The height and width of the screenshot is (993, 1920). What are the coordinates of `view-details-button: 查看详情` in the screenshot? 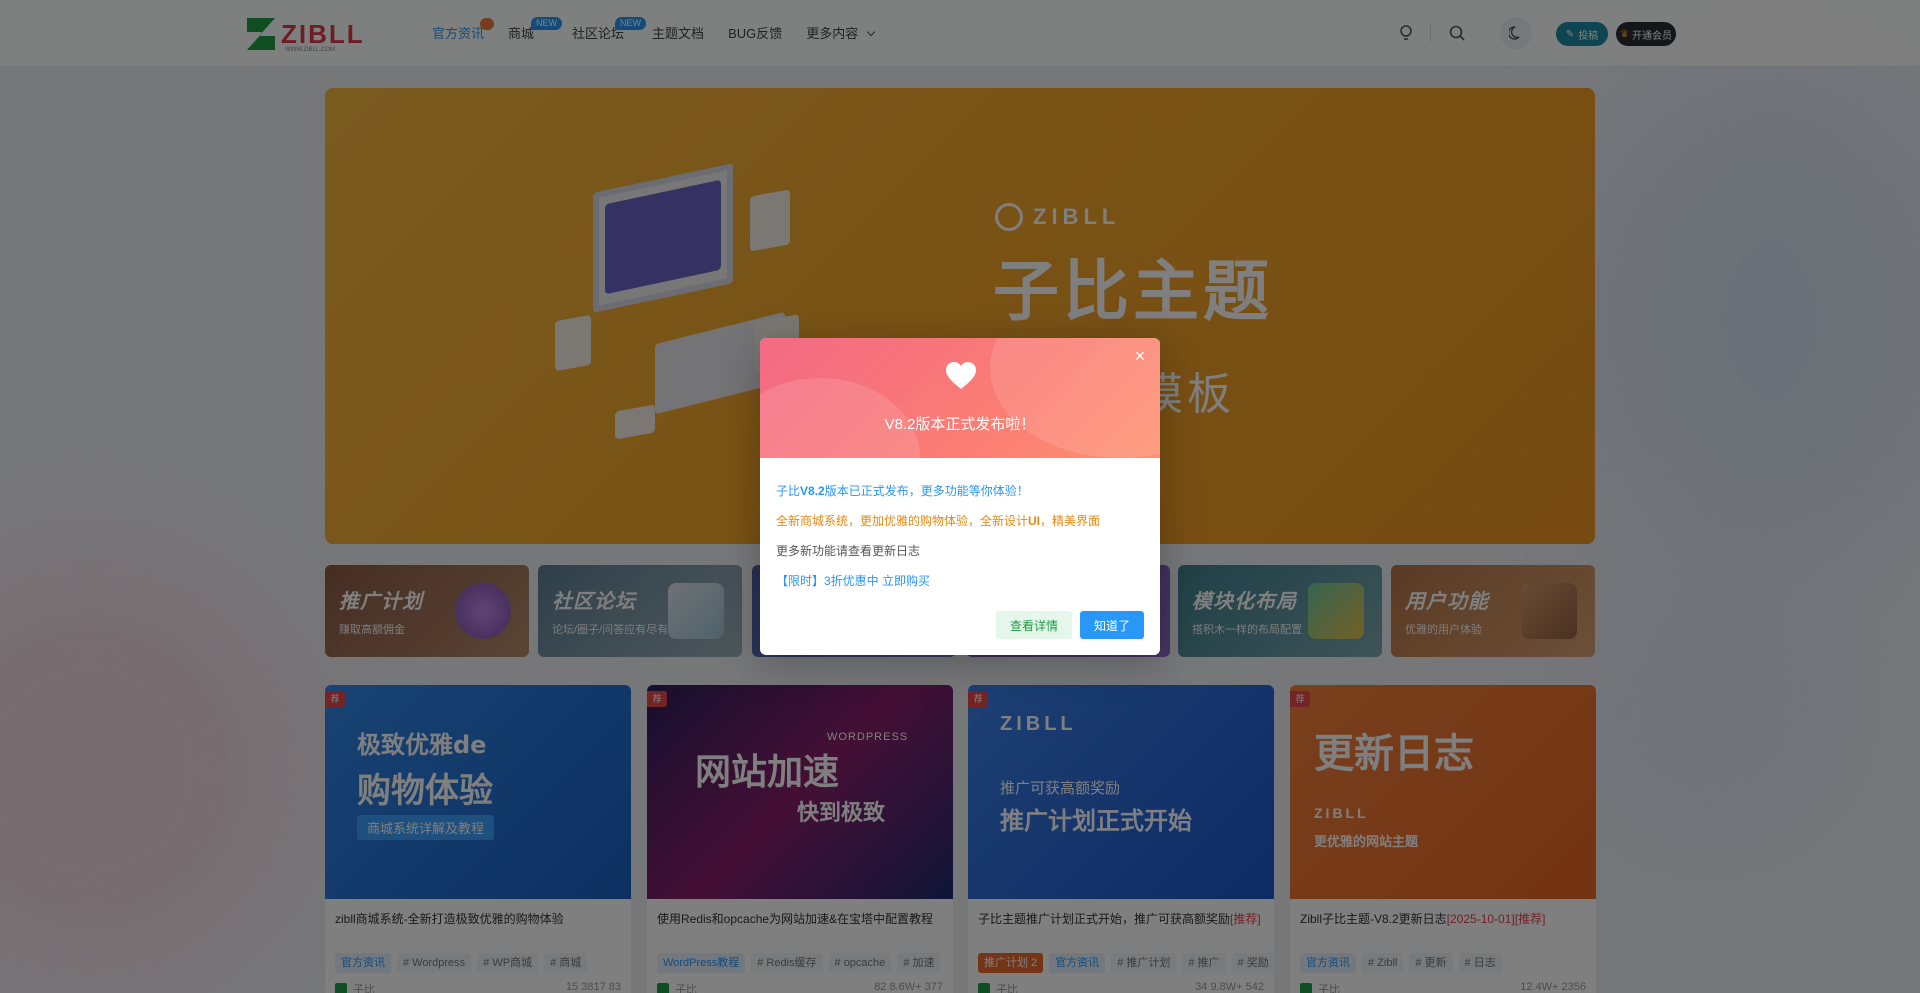 It's located at (1033, 625).